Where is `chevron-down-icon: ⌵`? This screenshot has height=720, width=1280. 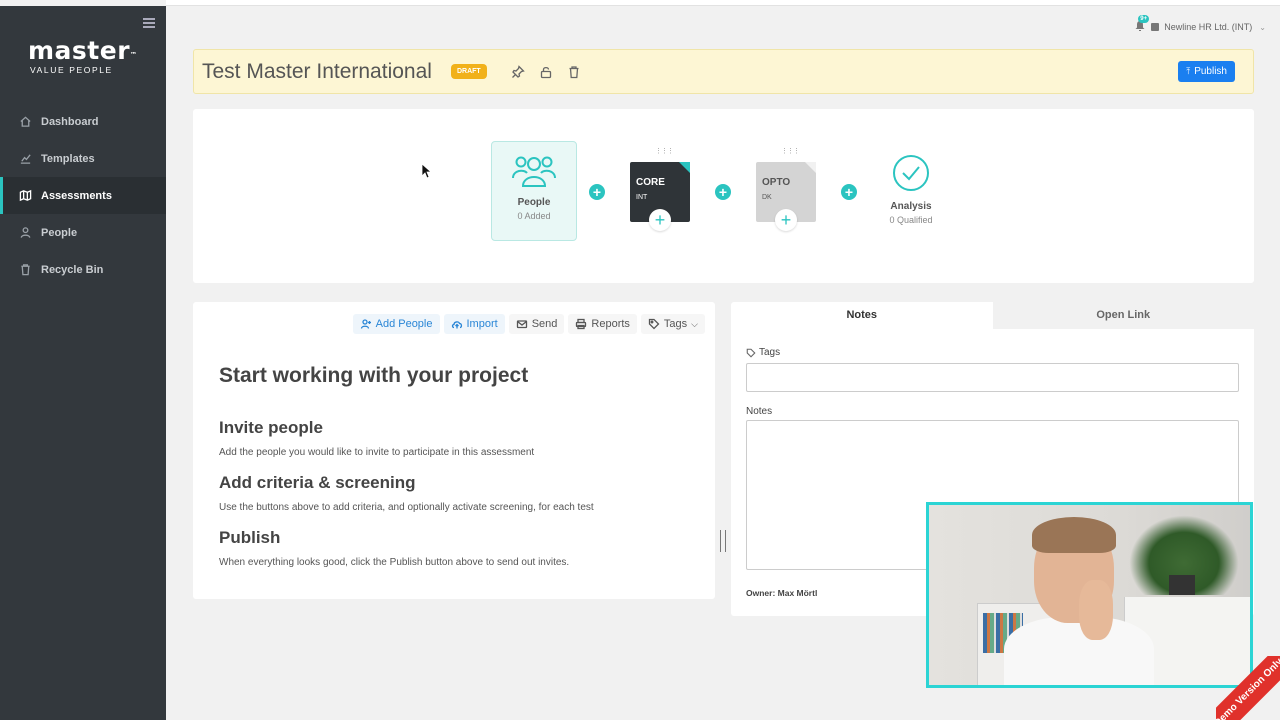 chevron-down-icon: ⌵ is located at coordinates (694, 323).